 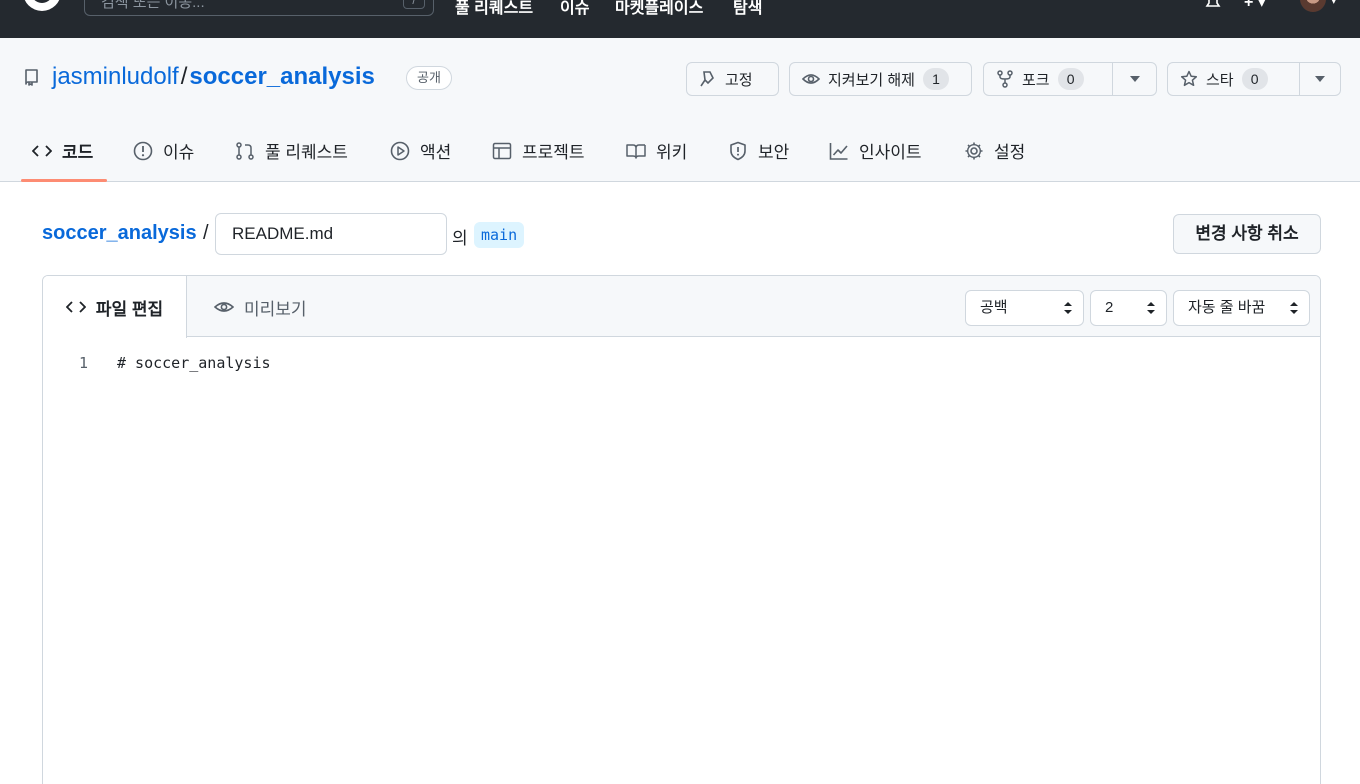 I want to click on plus-icon: + ▾, so click(x=1255, y=5).